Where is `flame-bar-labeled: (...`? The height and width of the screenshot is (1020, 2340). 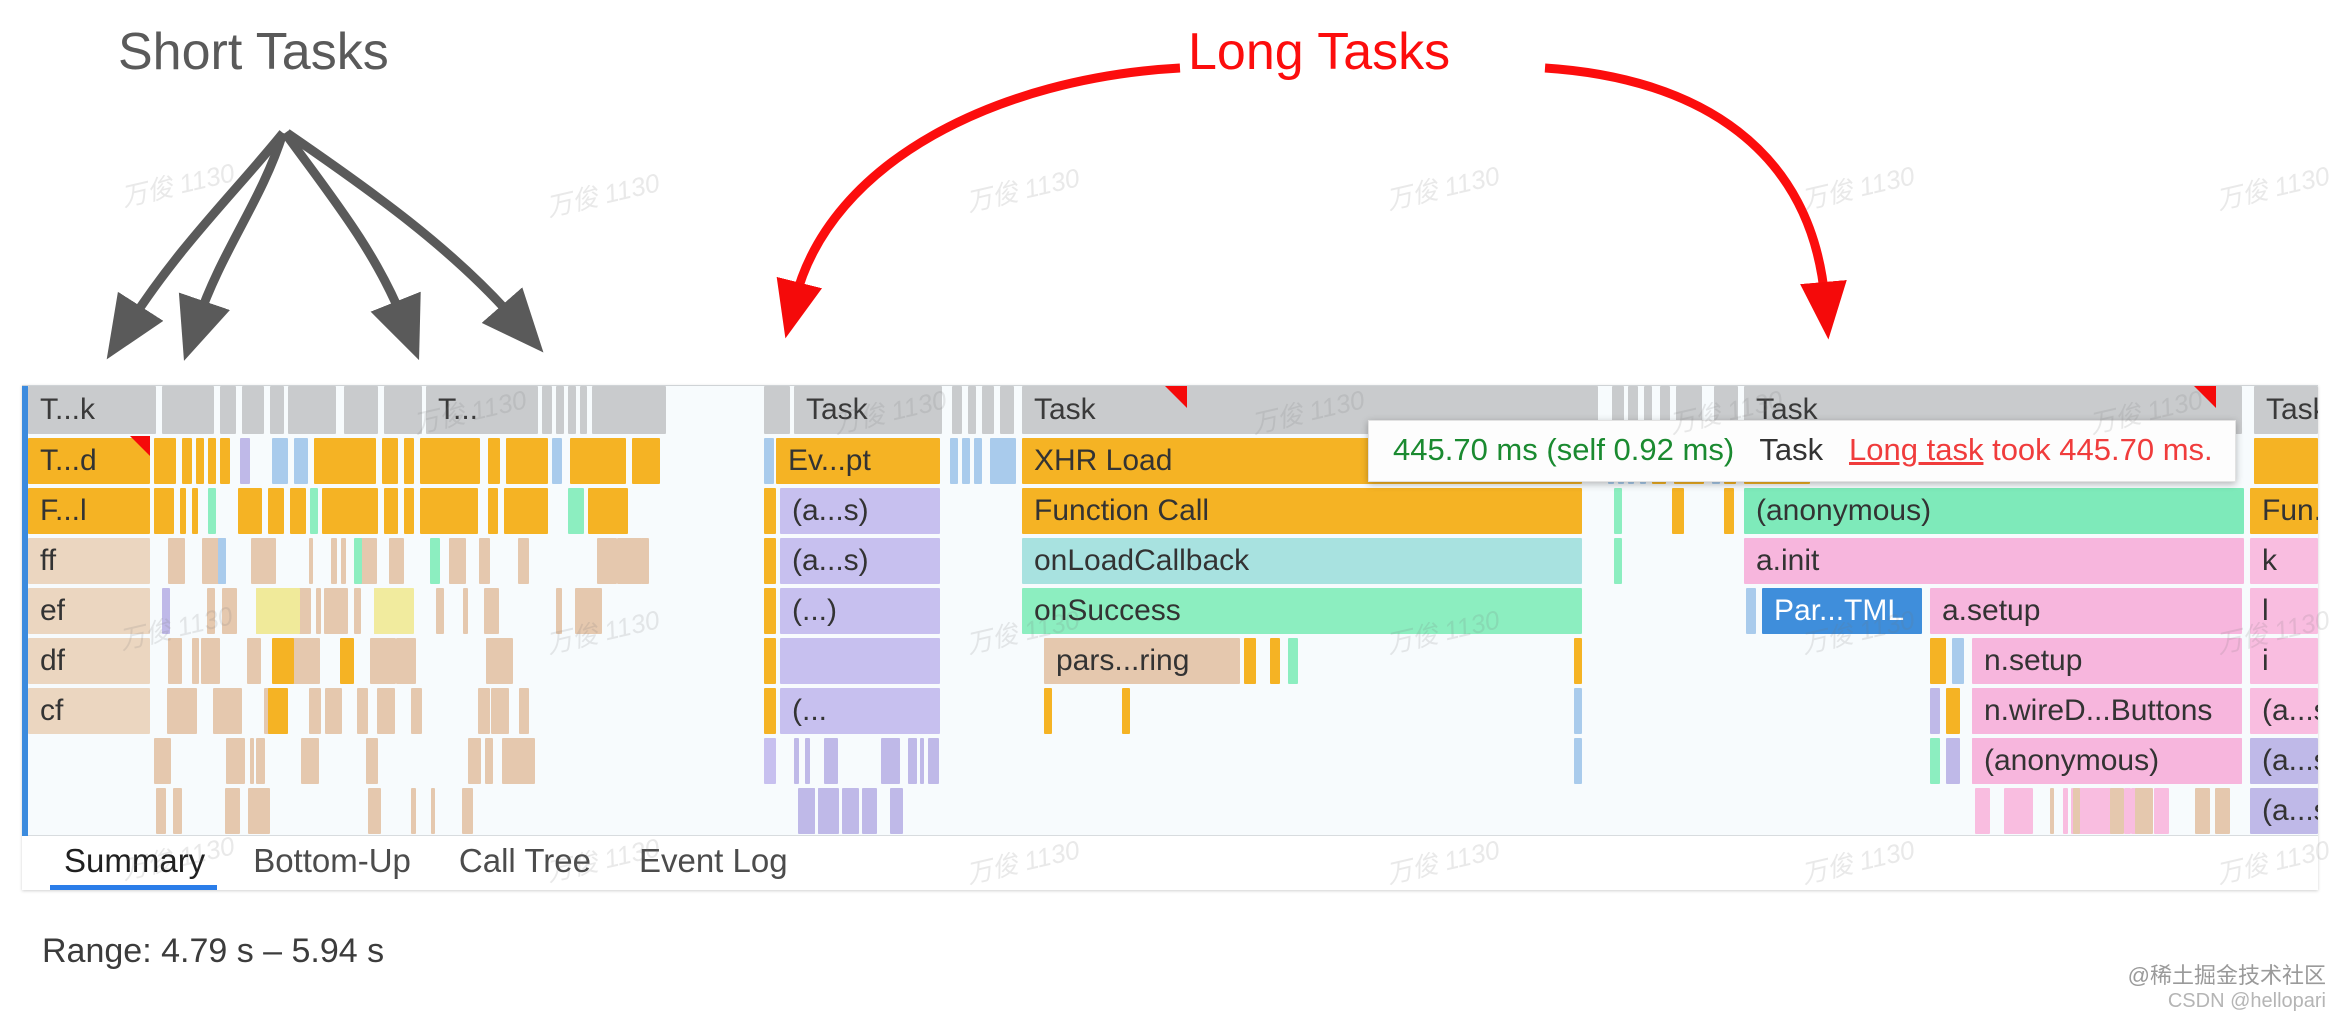
flame-bar-labeled: (... is located at coordinates (860, 711).